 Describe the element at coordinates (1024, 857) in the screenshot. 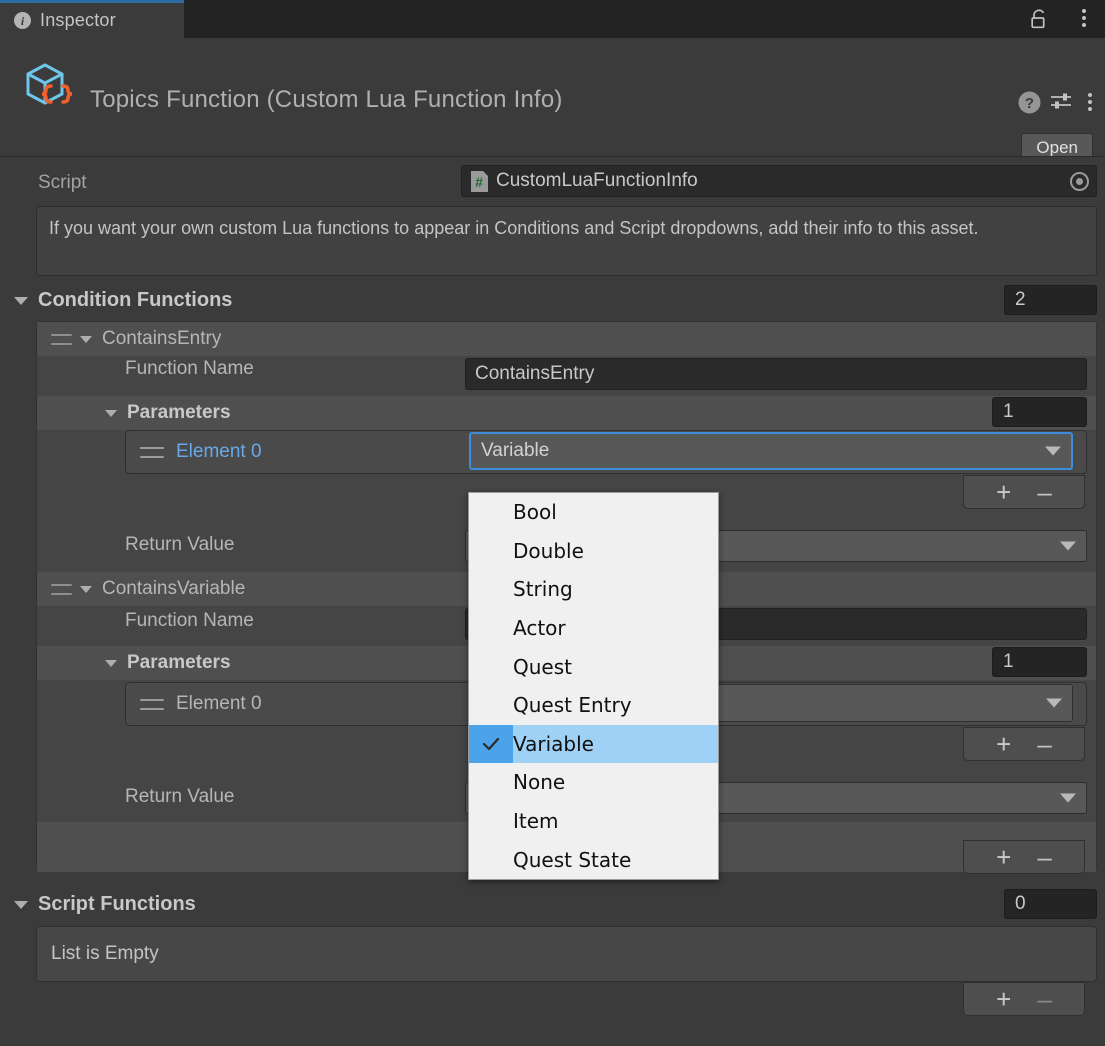

I see `condition-functions-list-footer: + –` at that location.